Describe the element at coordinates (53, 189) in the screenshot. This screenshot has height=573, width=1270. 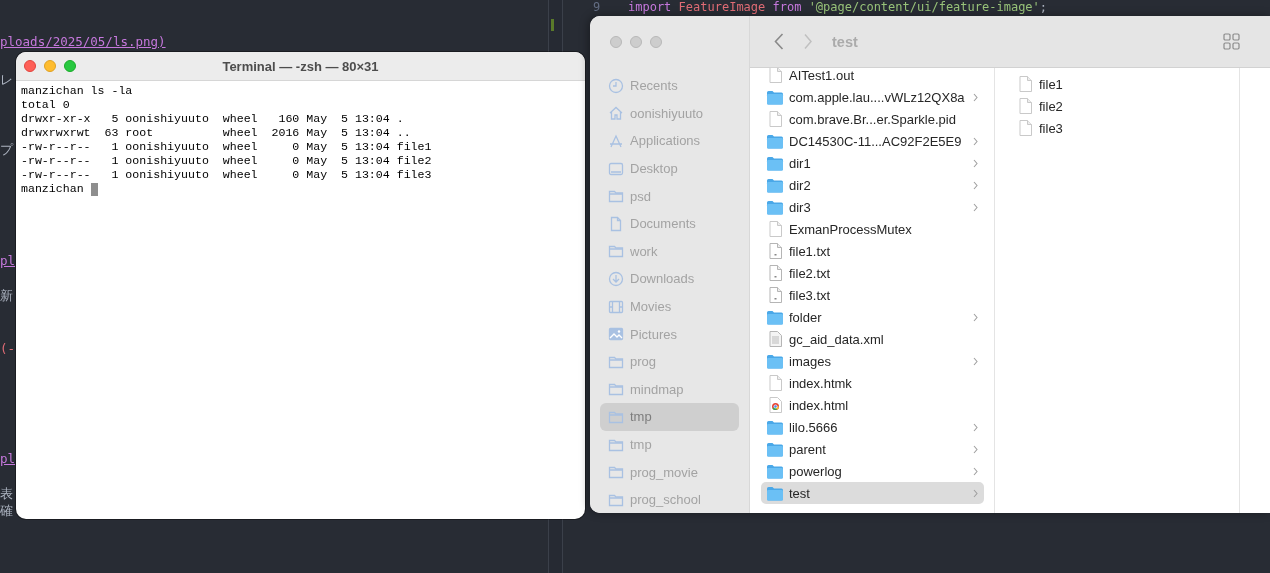
I see `terminal-line: manzichan` at that location.